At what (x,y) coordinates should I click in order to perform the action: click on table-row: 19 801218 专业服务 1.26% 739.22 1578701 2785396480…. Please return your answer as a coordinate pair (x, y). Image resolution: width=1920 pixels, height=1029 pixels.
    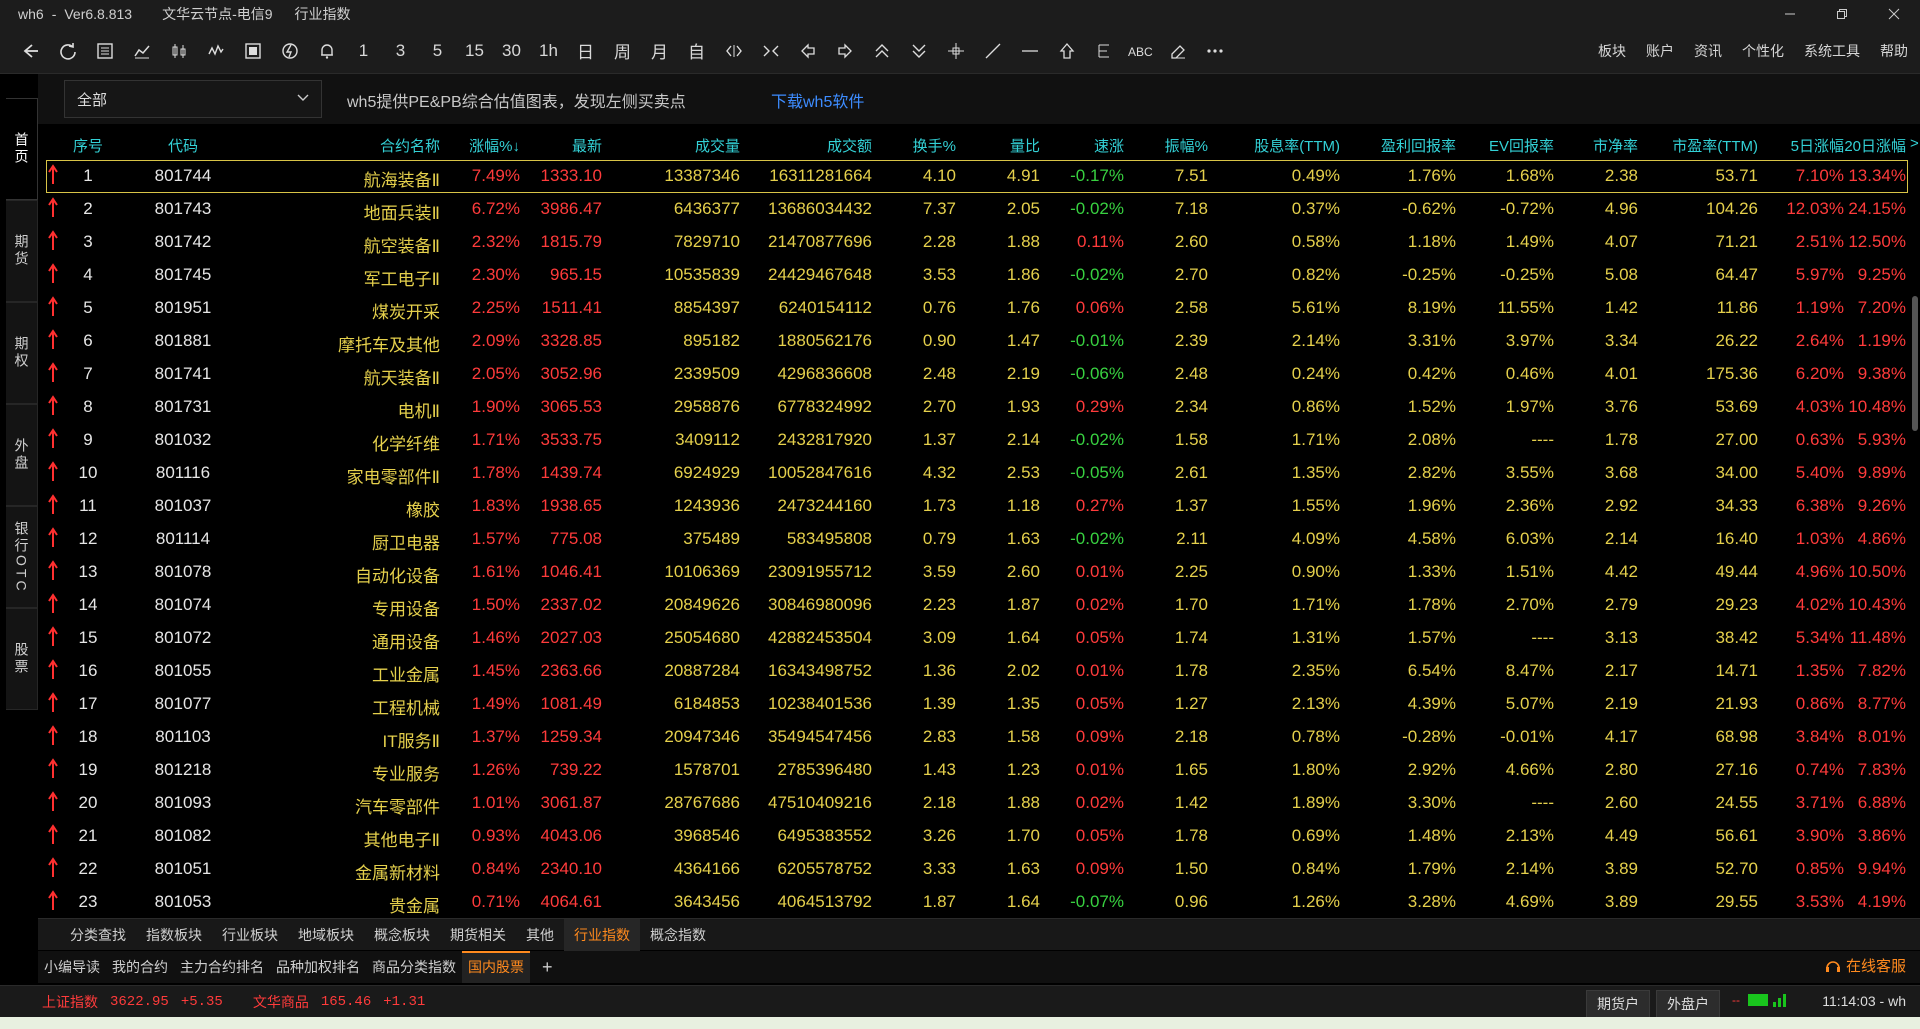
    Looking at the image, I should click on (974, 770).